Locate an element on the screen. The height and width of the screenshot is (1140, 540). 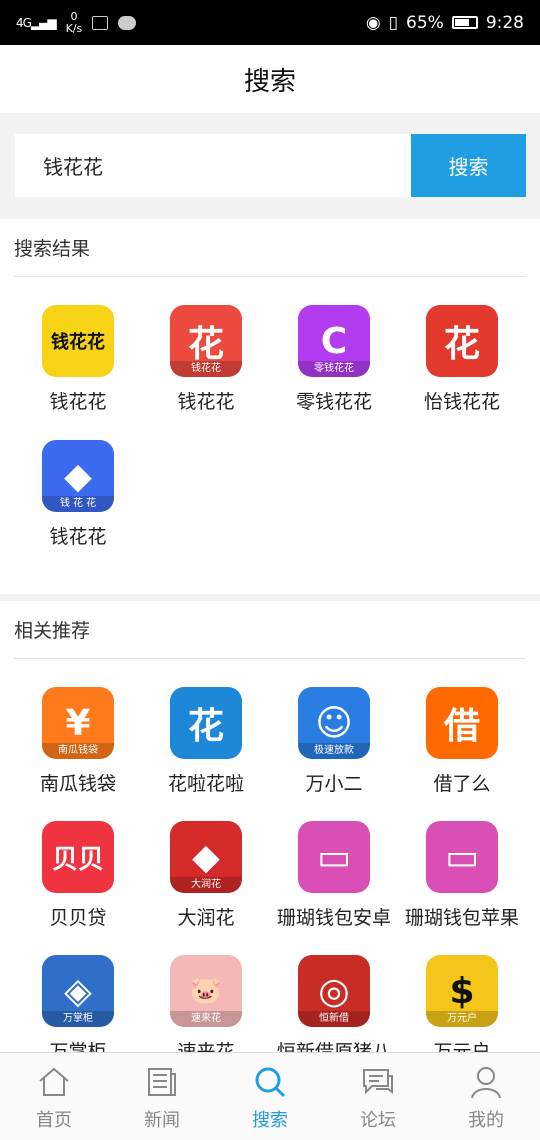
lingqian-purple-icon: C 零钱花花 is located at coordinates (334, 341).